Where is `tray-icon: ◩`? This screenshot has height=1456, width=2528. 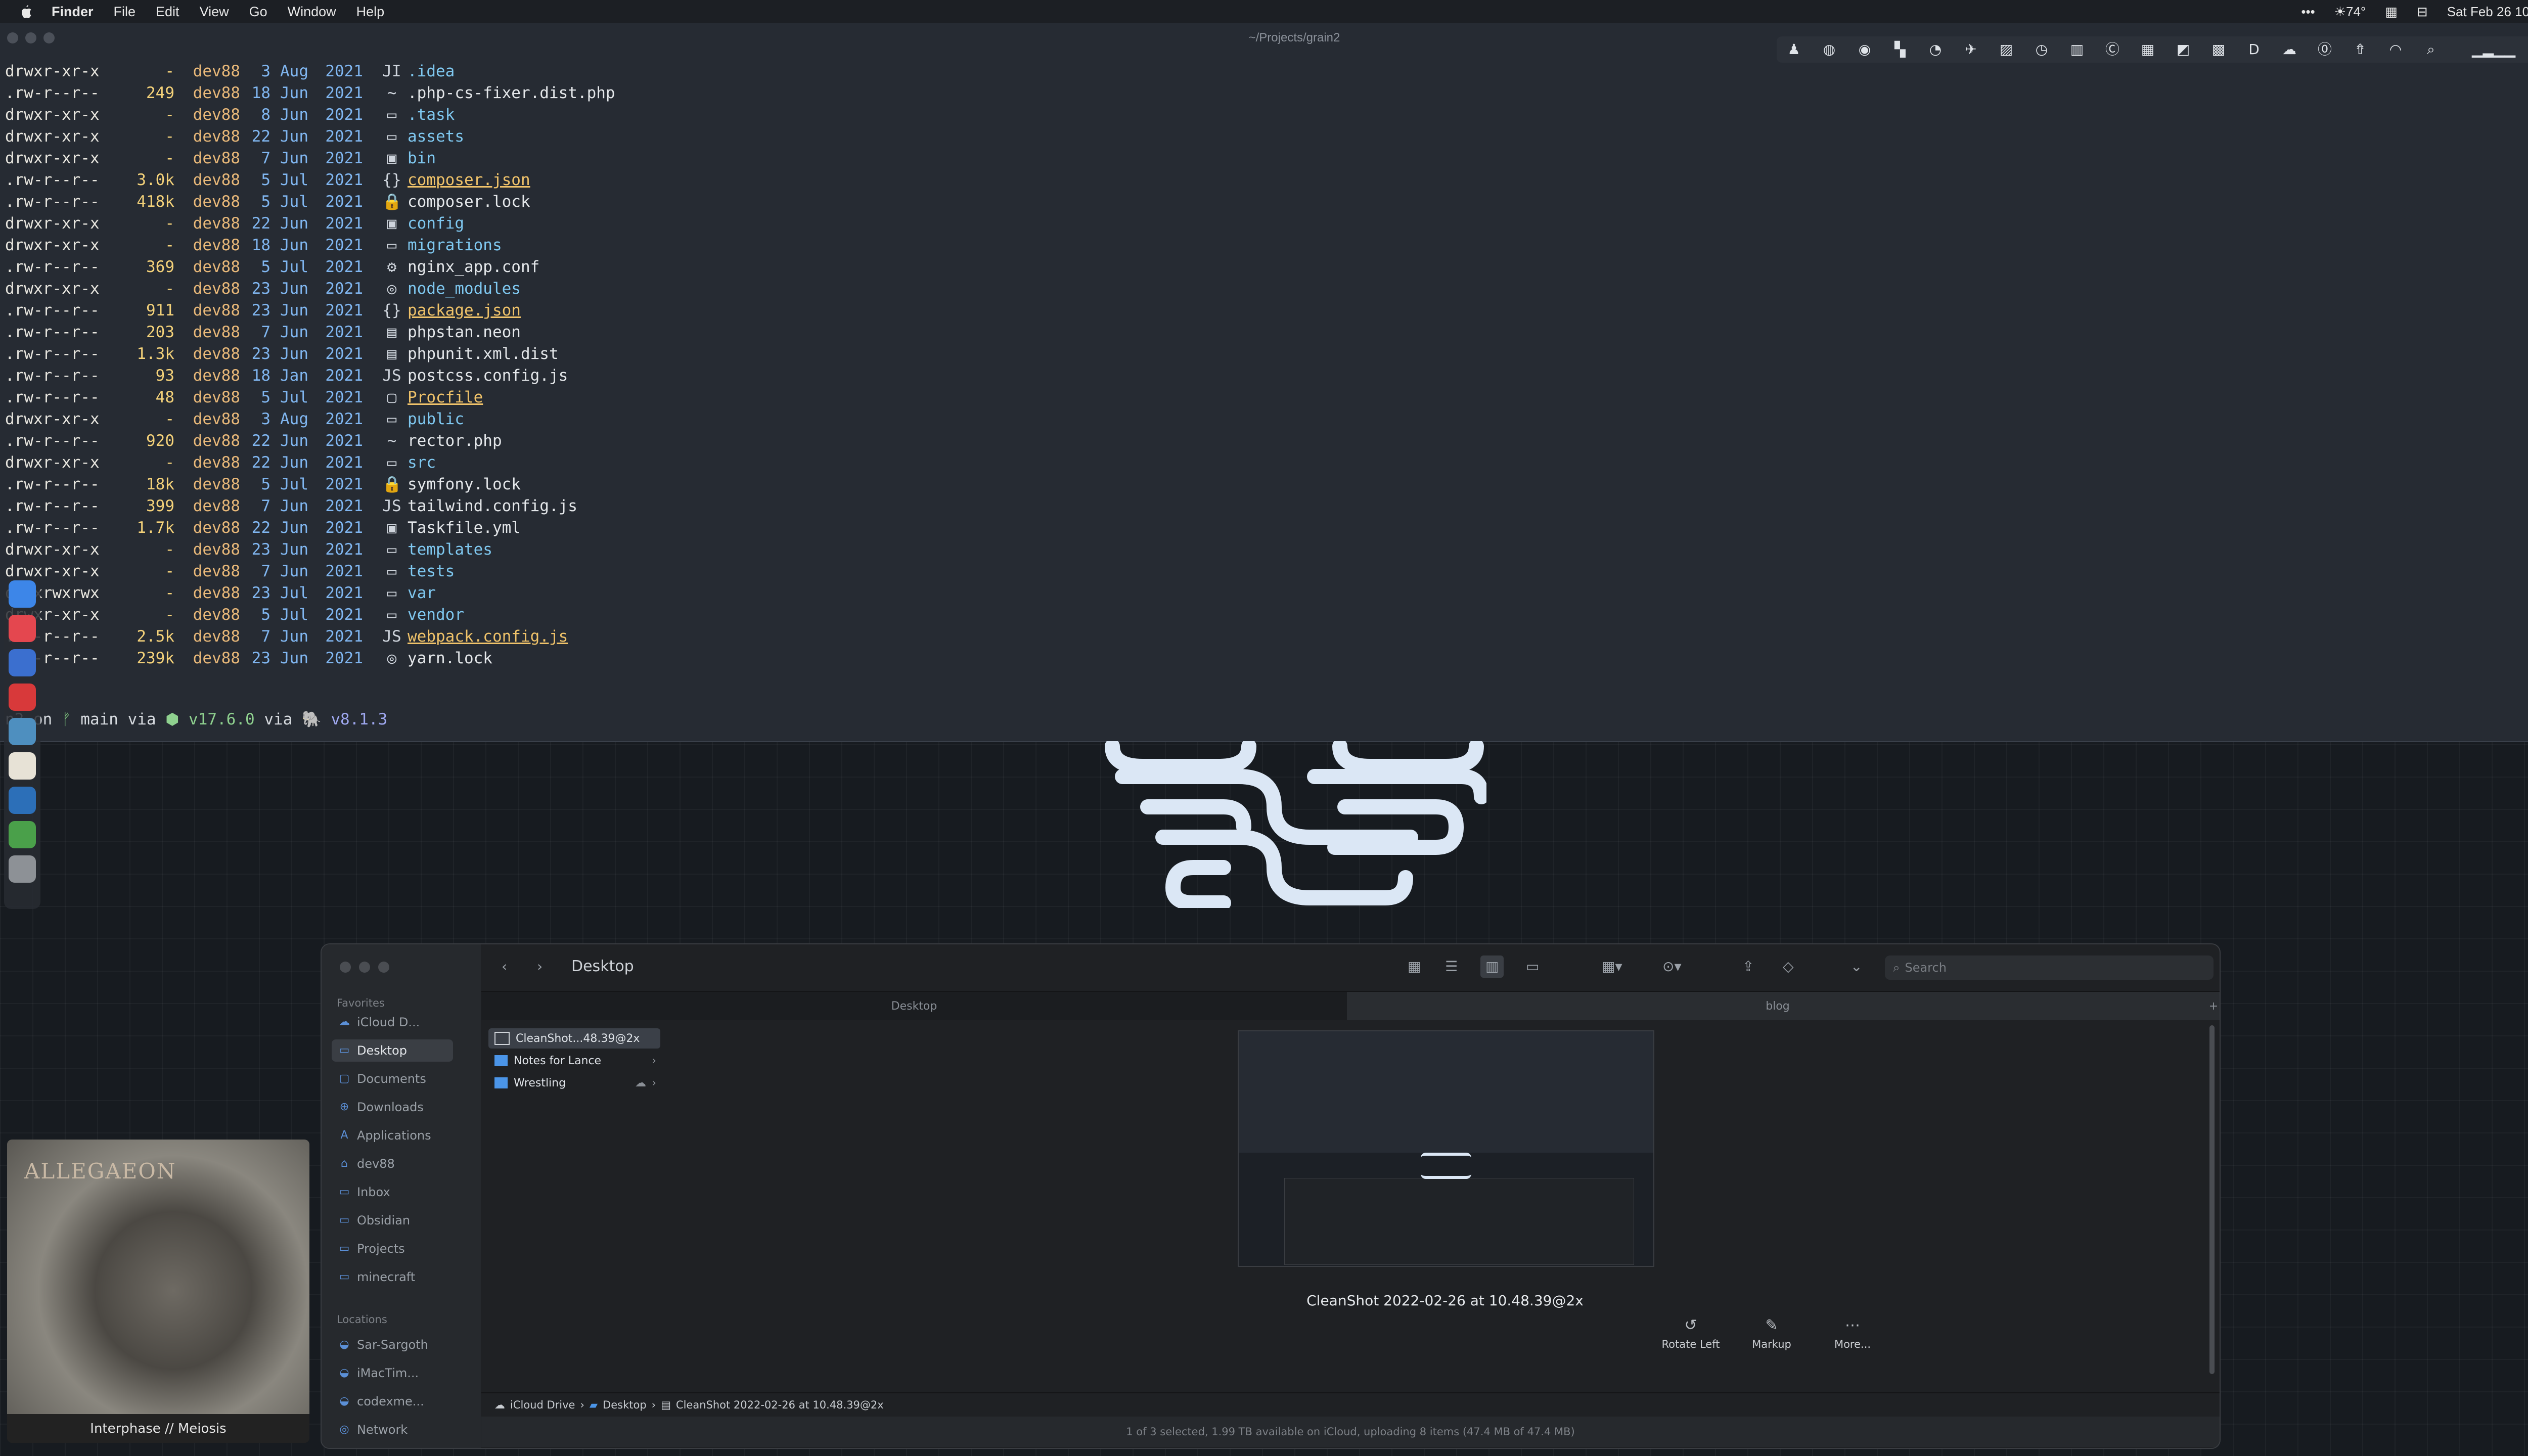 tray-icon: ◩ is located at coordinates (2183, 49).